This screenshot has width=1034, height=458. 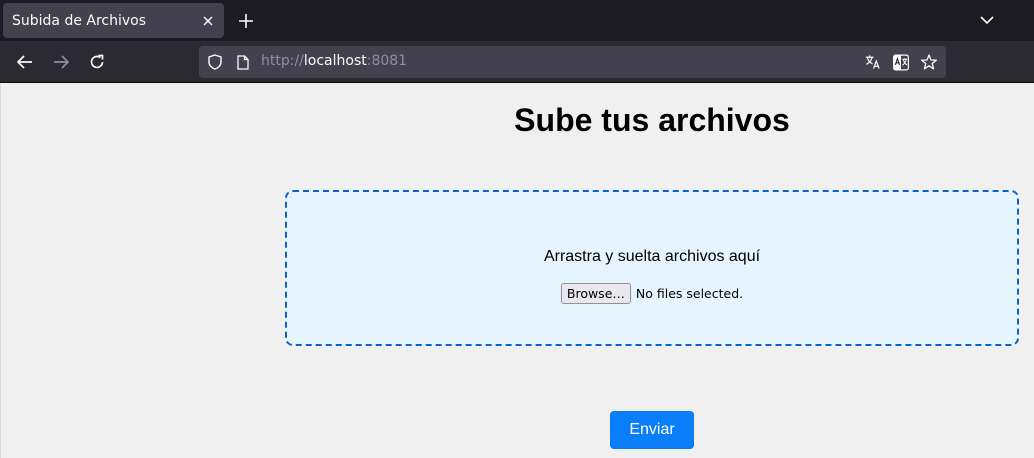 What do you see at coordinates (873, 62) in the screenshot?
I see `translate-icon` at bounding box center [873, 62].